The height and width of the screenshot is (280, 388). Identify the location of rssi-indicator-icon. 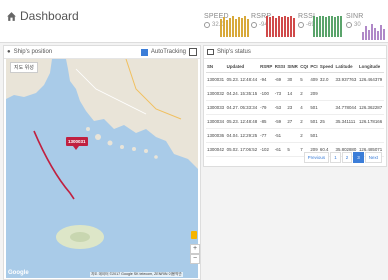
(301, 25).